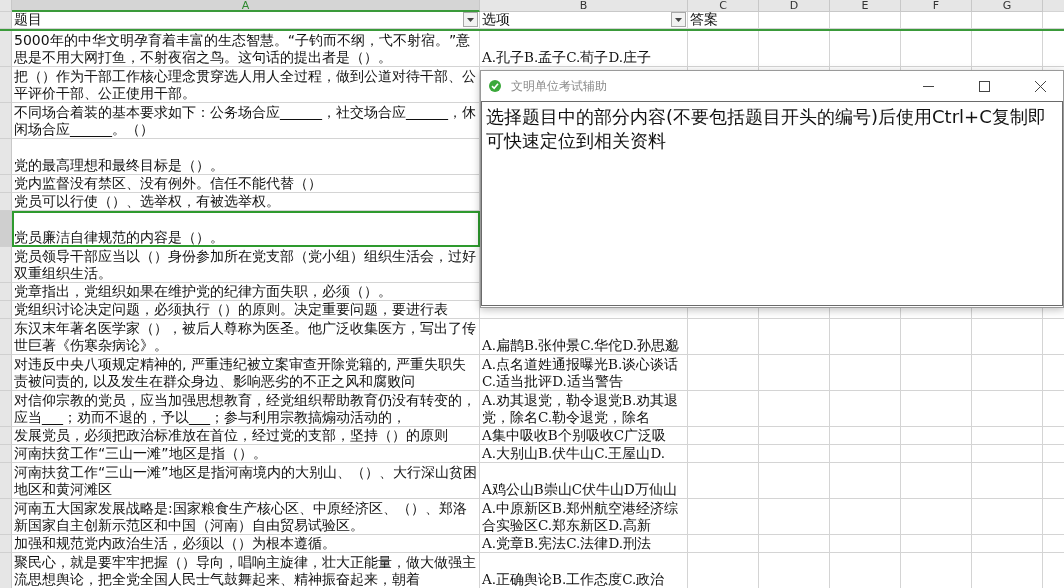  I want to click on table-cell: 对违反中央八项规定精神的, 严重违纪被立案审查开除党籍的, 严重失职失责被问责的, 以及发生在群众身边、影响恶劣的不正之风和腐败问, so click(246, 373).